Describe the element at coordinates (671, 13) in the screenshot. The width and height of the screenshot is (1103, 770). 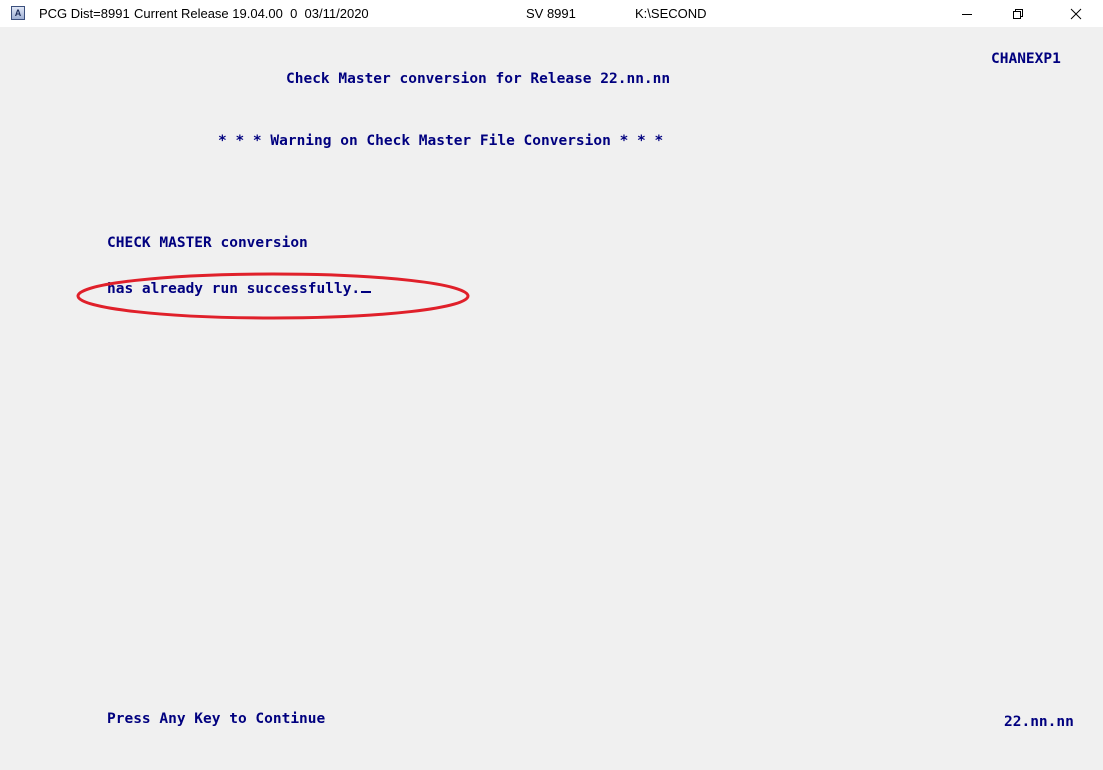
I see `title-path: K:\SECOND` at that location.